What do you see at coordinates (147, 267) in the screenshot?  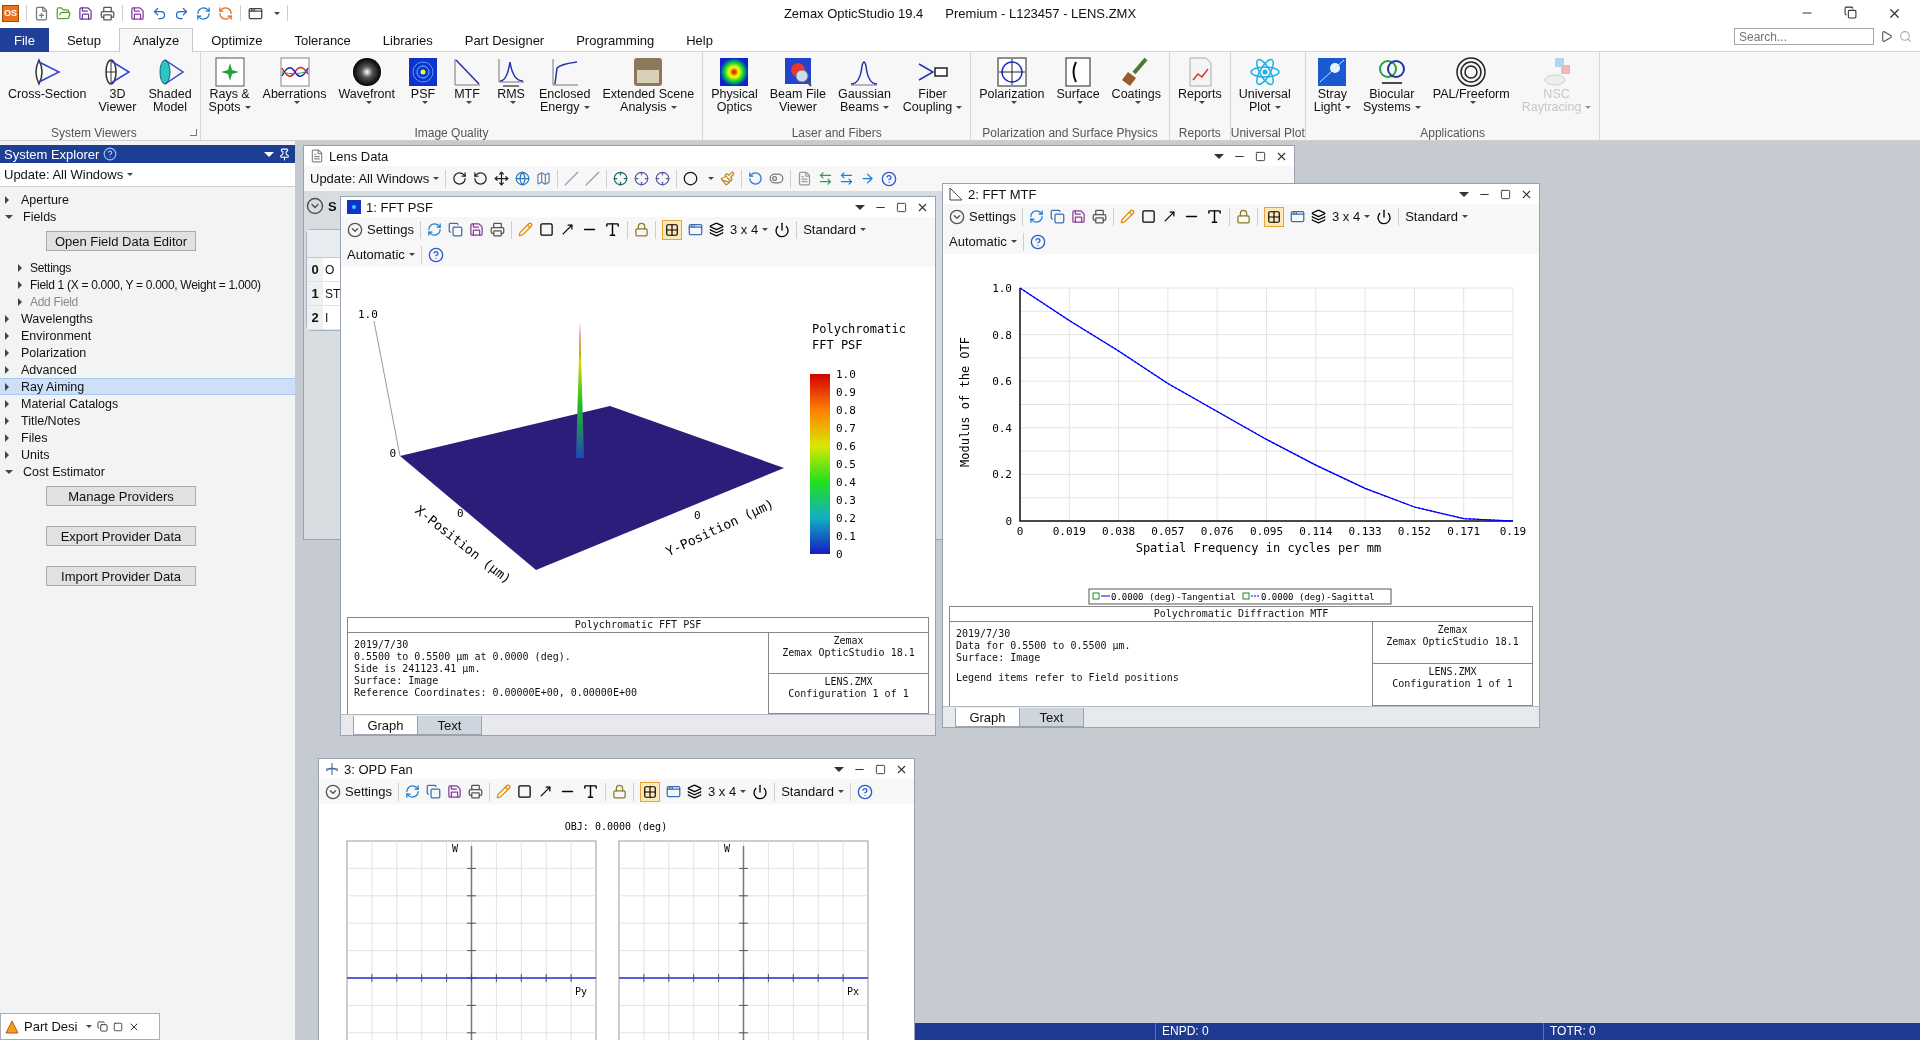 I see `tree-item: Settings` at bounding box center [147, 267].